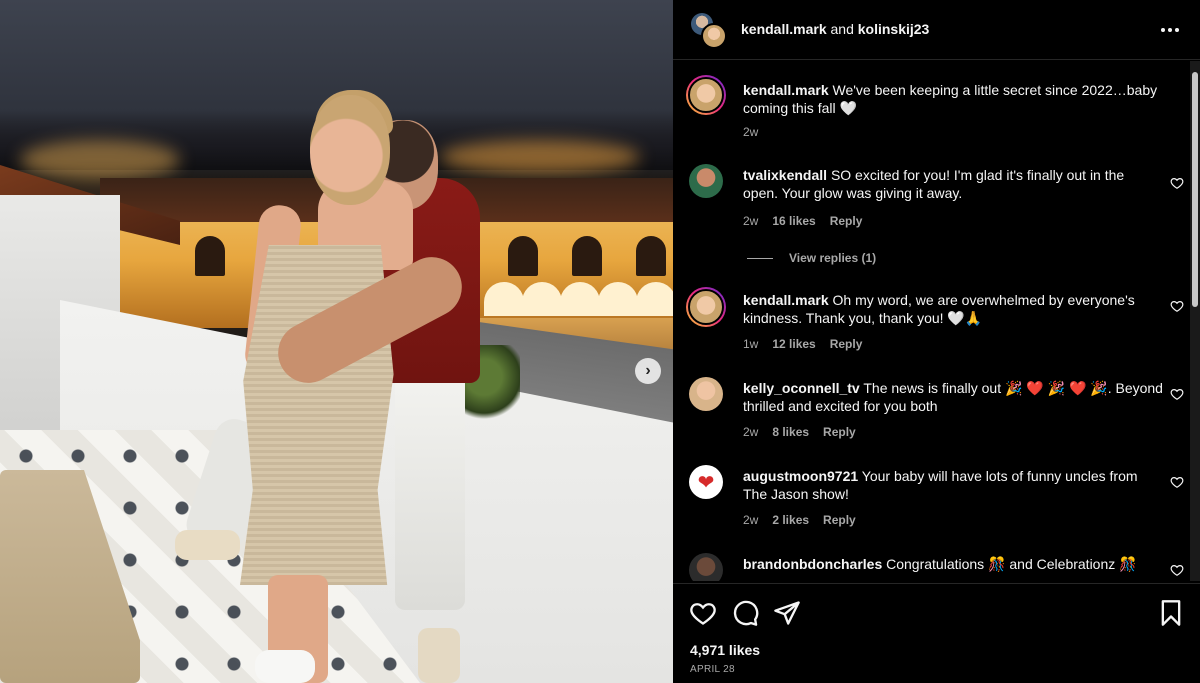  Describe the element at coordinates (350, 150) in the screenshot. I see `woman-head` at that location.